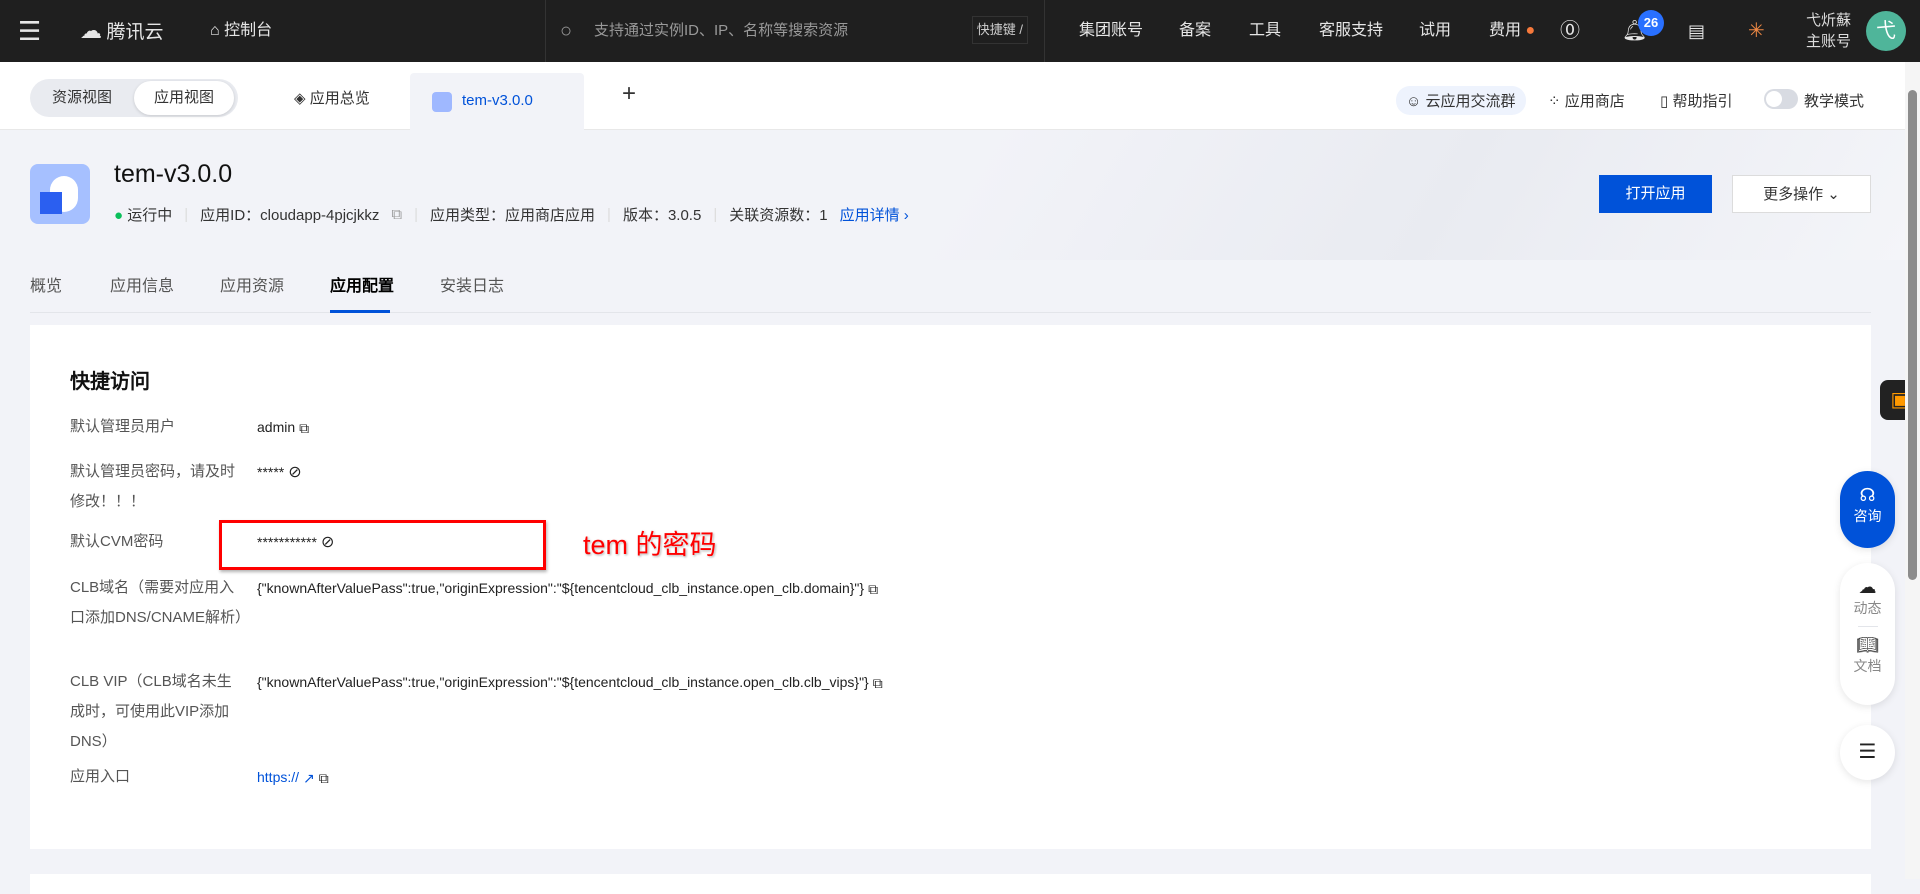 Image resolution: width=1920 pixels, height=894 pixels. What do you see at coordinates (60, 194) in the screenshot?
I see `app-logo` at bounding box center [60, 194].